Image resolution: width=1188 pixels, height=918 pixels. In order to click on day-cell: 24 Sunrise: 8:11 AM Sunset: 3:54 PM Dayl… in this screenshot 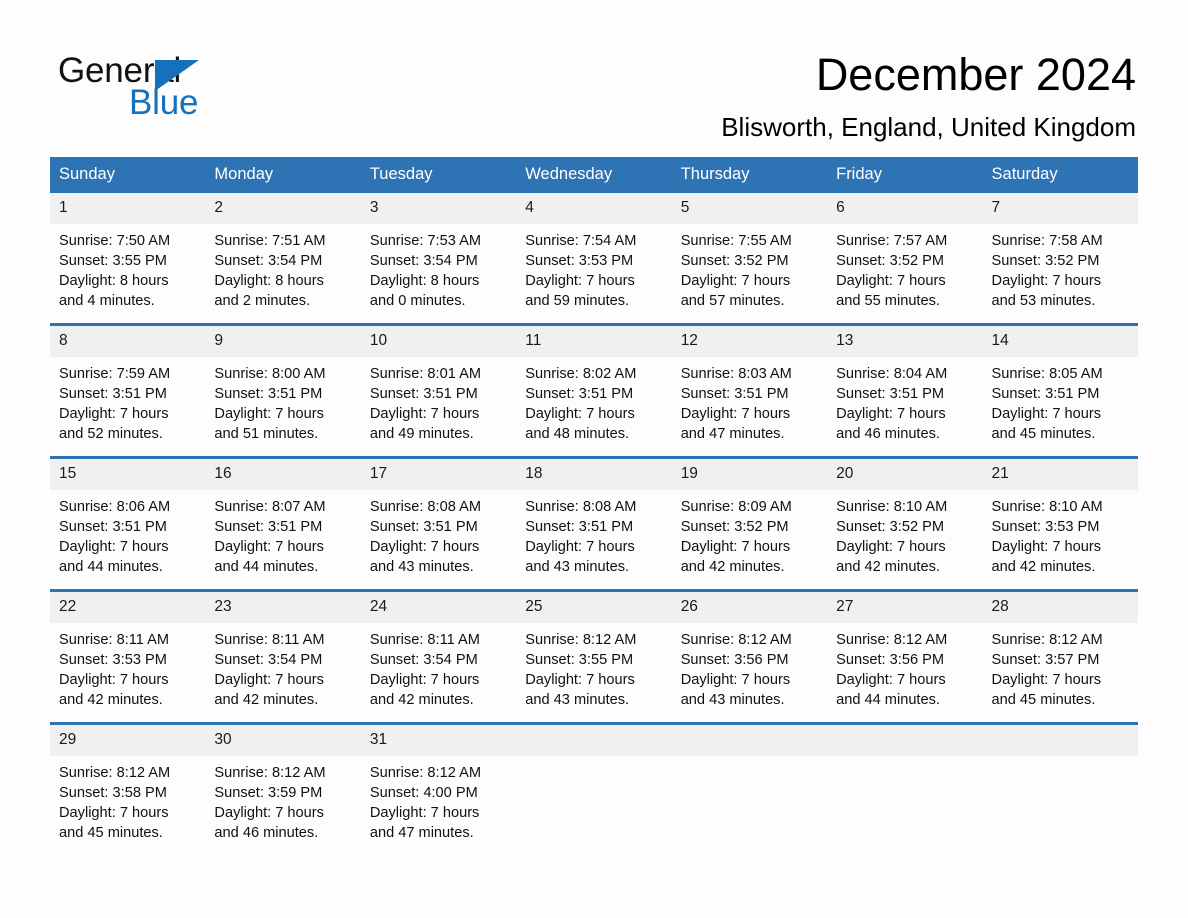, I will do `click(438, 651)`.